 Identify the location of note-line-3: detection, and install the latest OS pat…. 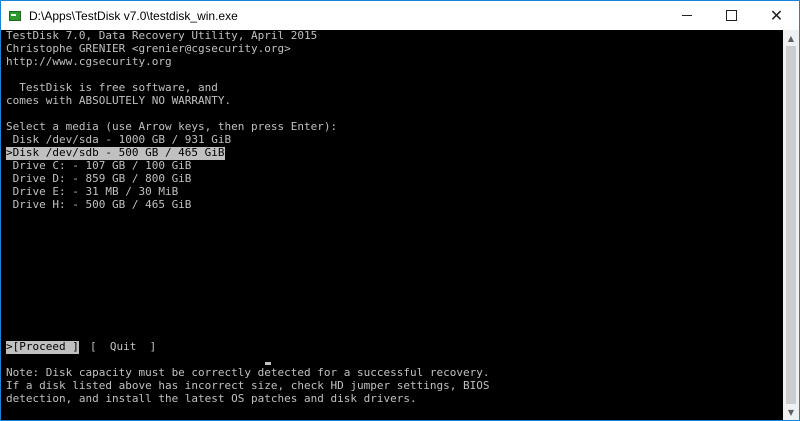
(211, 398).